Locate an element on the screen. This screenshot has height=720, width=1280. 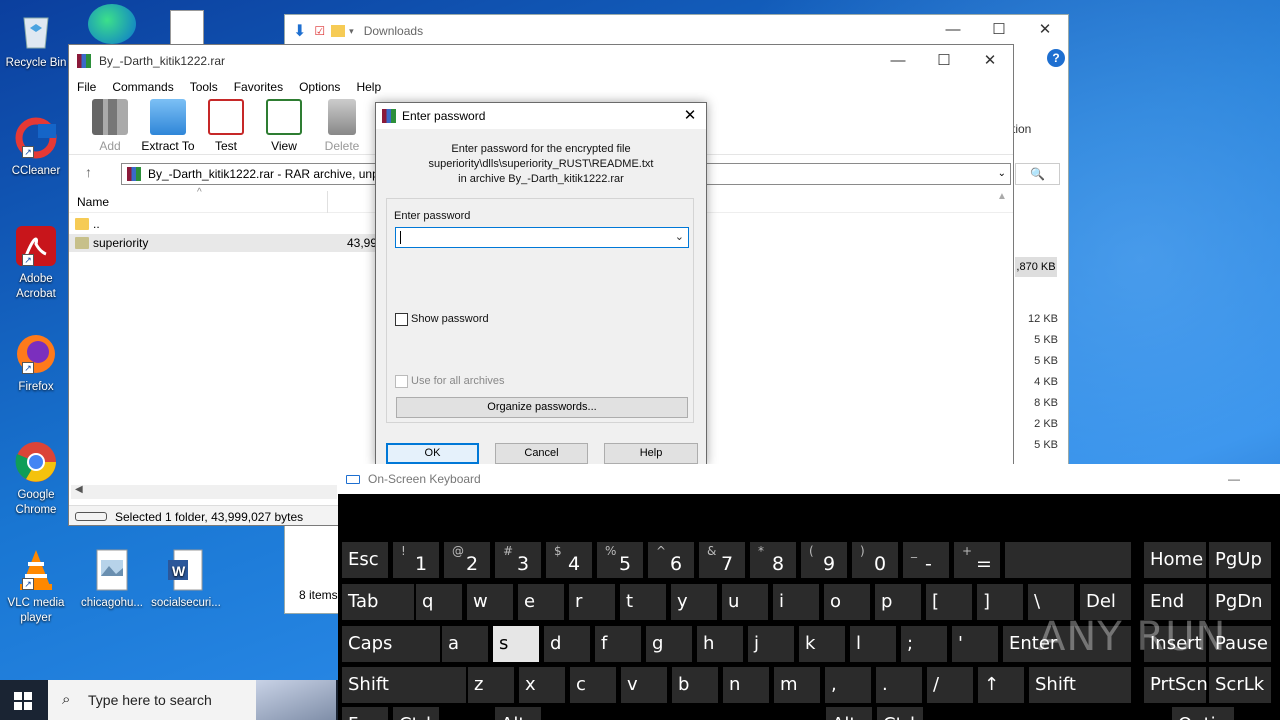
desktop-icon-vlc: ↗ VLC media player is located at coordinates (36, 587).